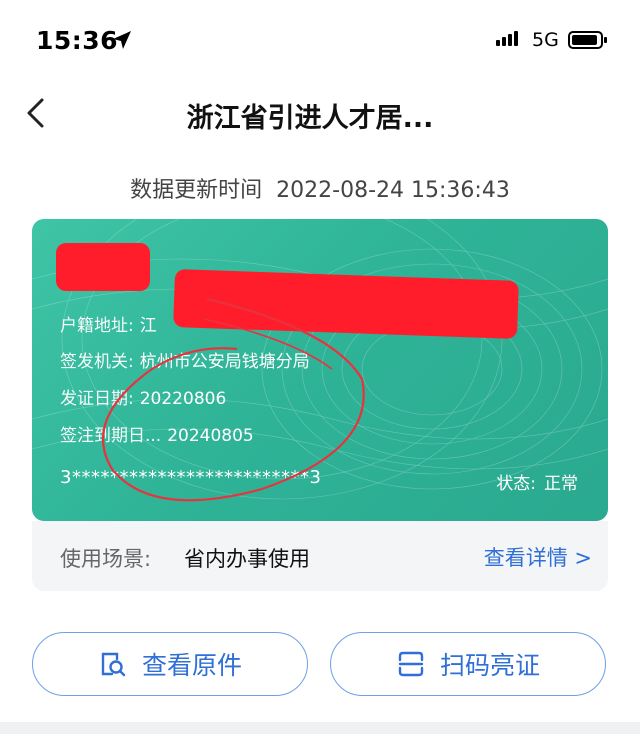  What do you see at coordinates (106, 559) in the screenshot?
I see `usage-scene-label: 使用场景:` at bounding box center [106, 559].